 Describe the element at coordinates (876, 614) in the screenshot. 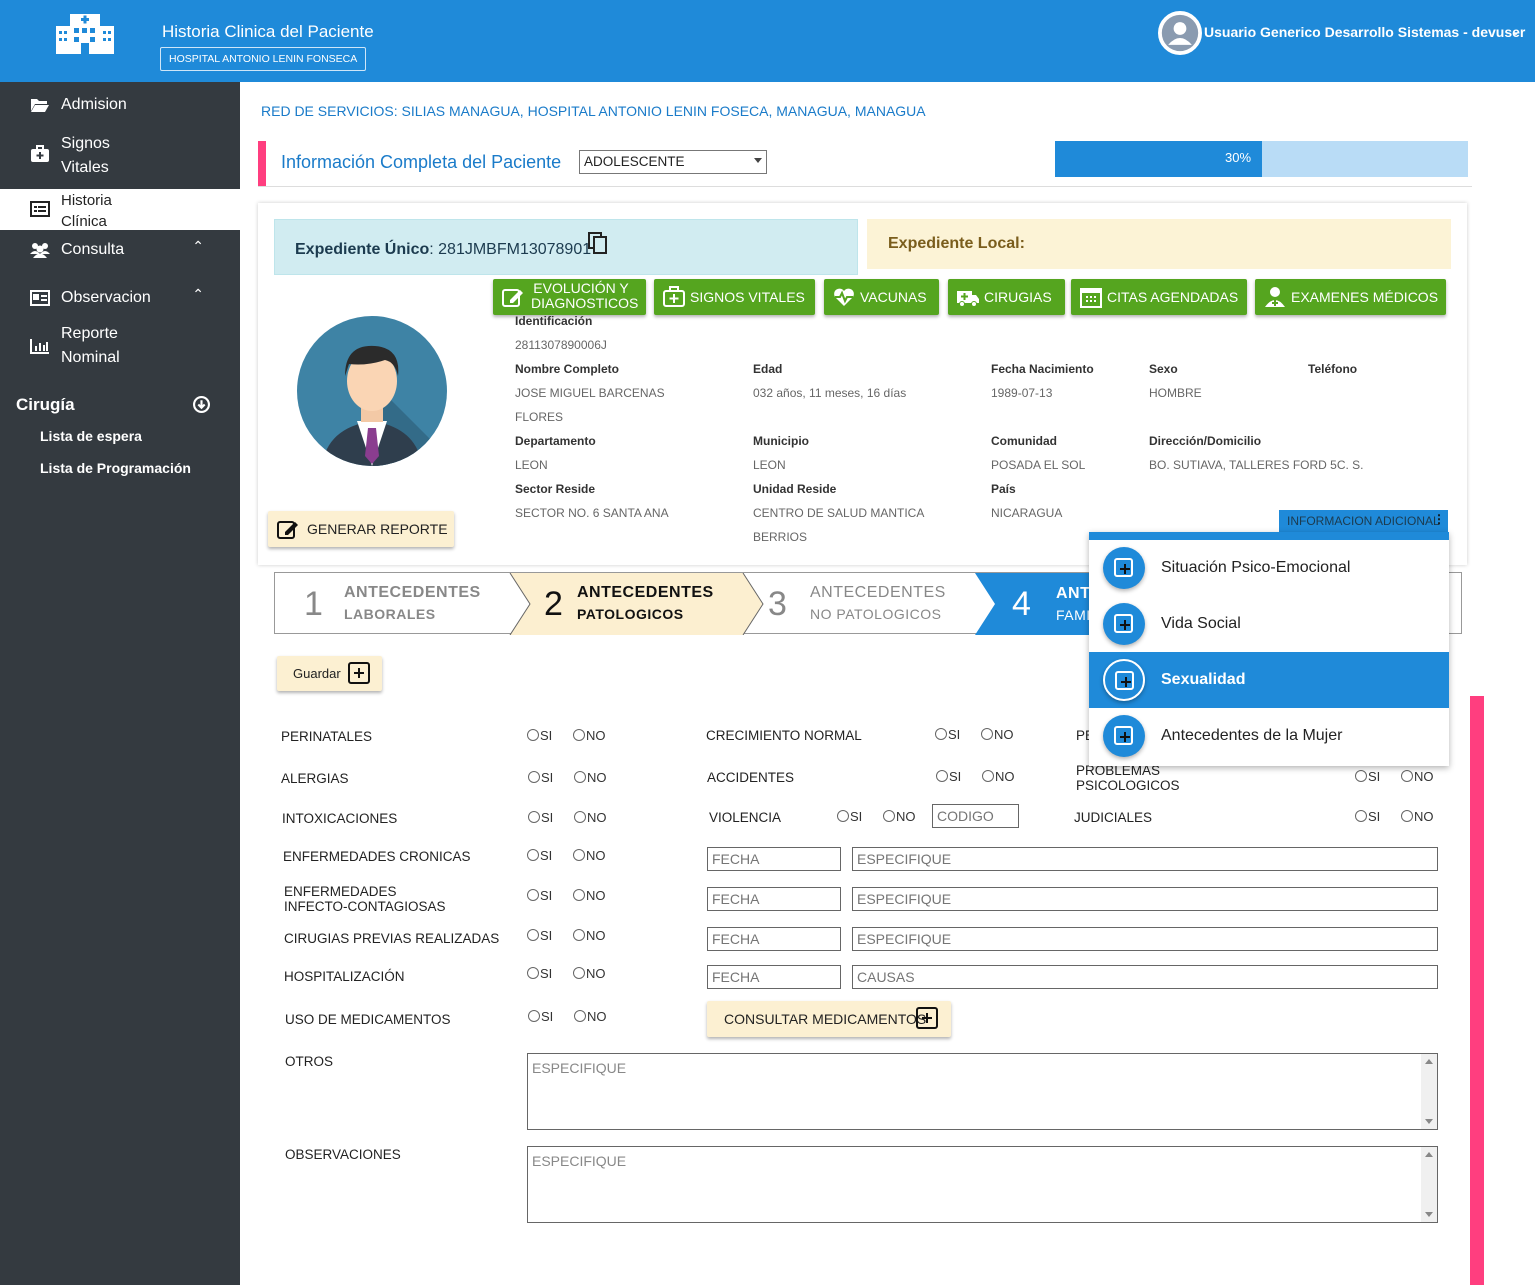

I see `step-subtitle: NO PATOLOGICOS` at that location.